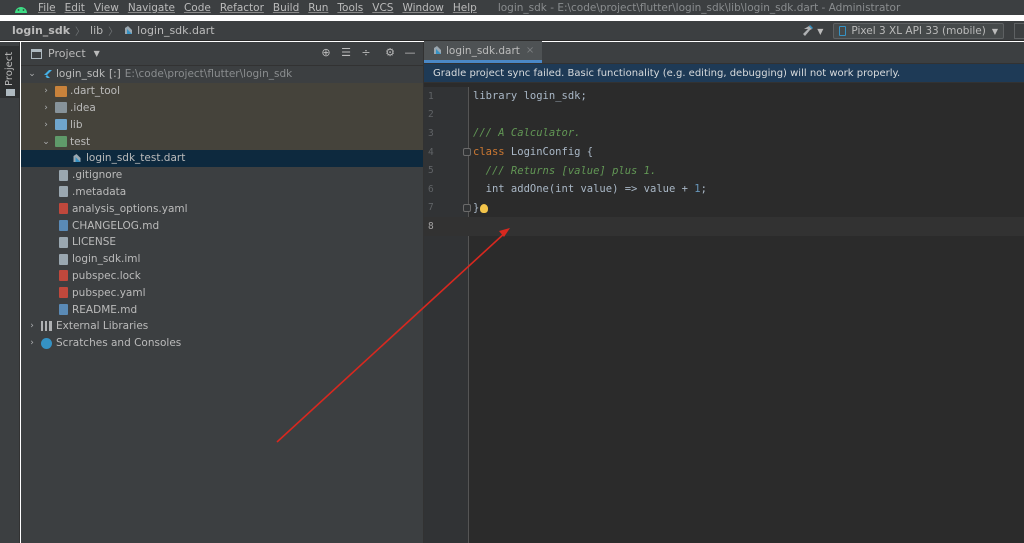 The width and height of the screenshot is (1024, 543). Describe the element at coordinates (346, 53) in the screenshot. I see `collapse-all-icon: ☰` at that location.